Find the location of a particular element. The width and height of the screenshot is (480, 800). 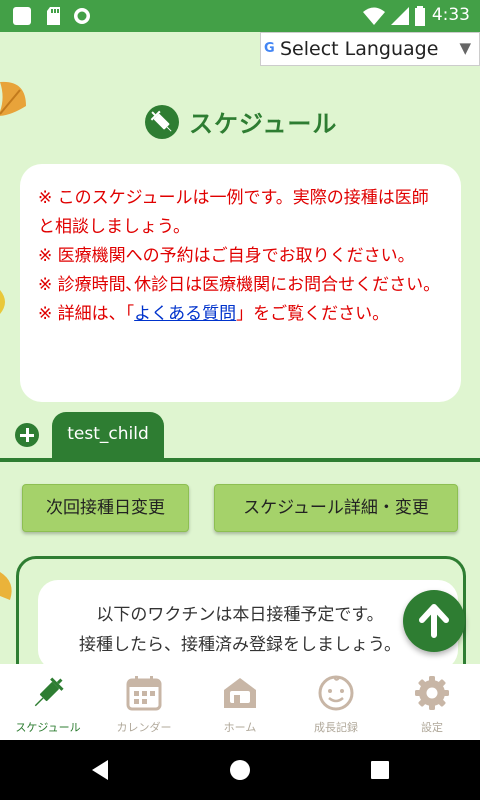

notice-prefix: ※ 詳細は、「 is located at coordinates (86, 314).